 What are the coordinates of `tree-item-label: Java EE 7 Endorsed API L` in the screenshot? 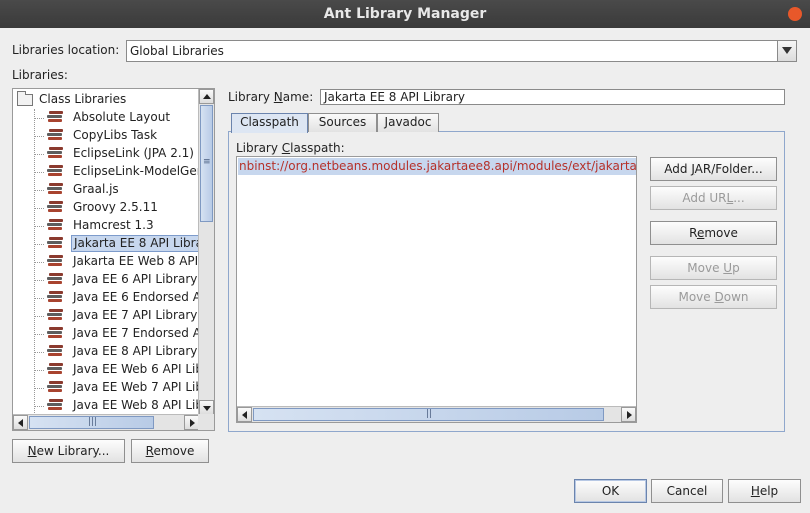 It's located at (136, 333).